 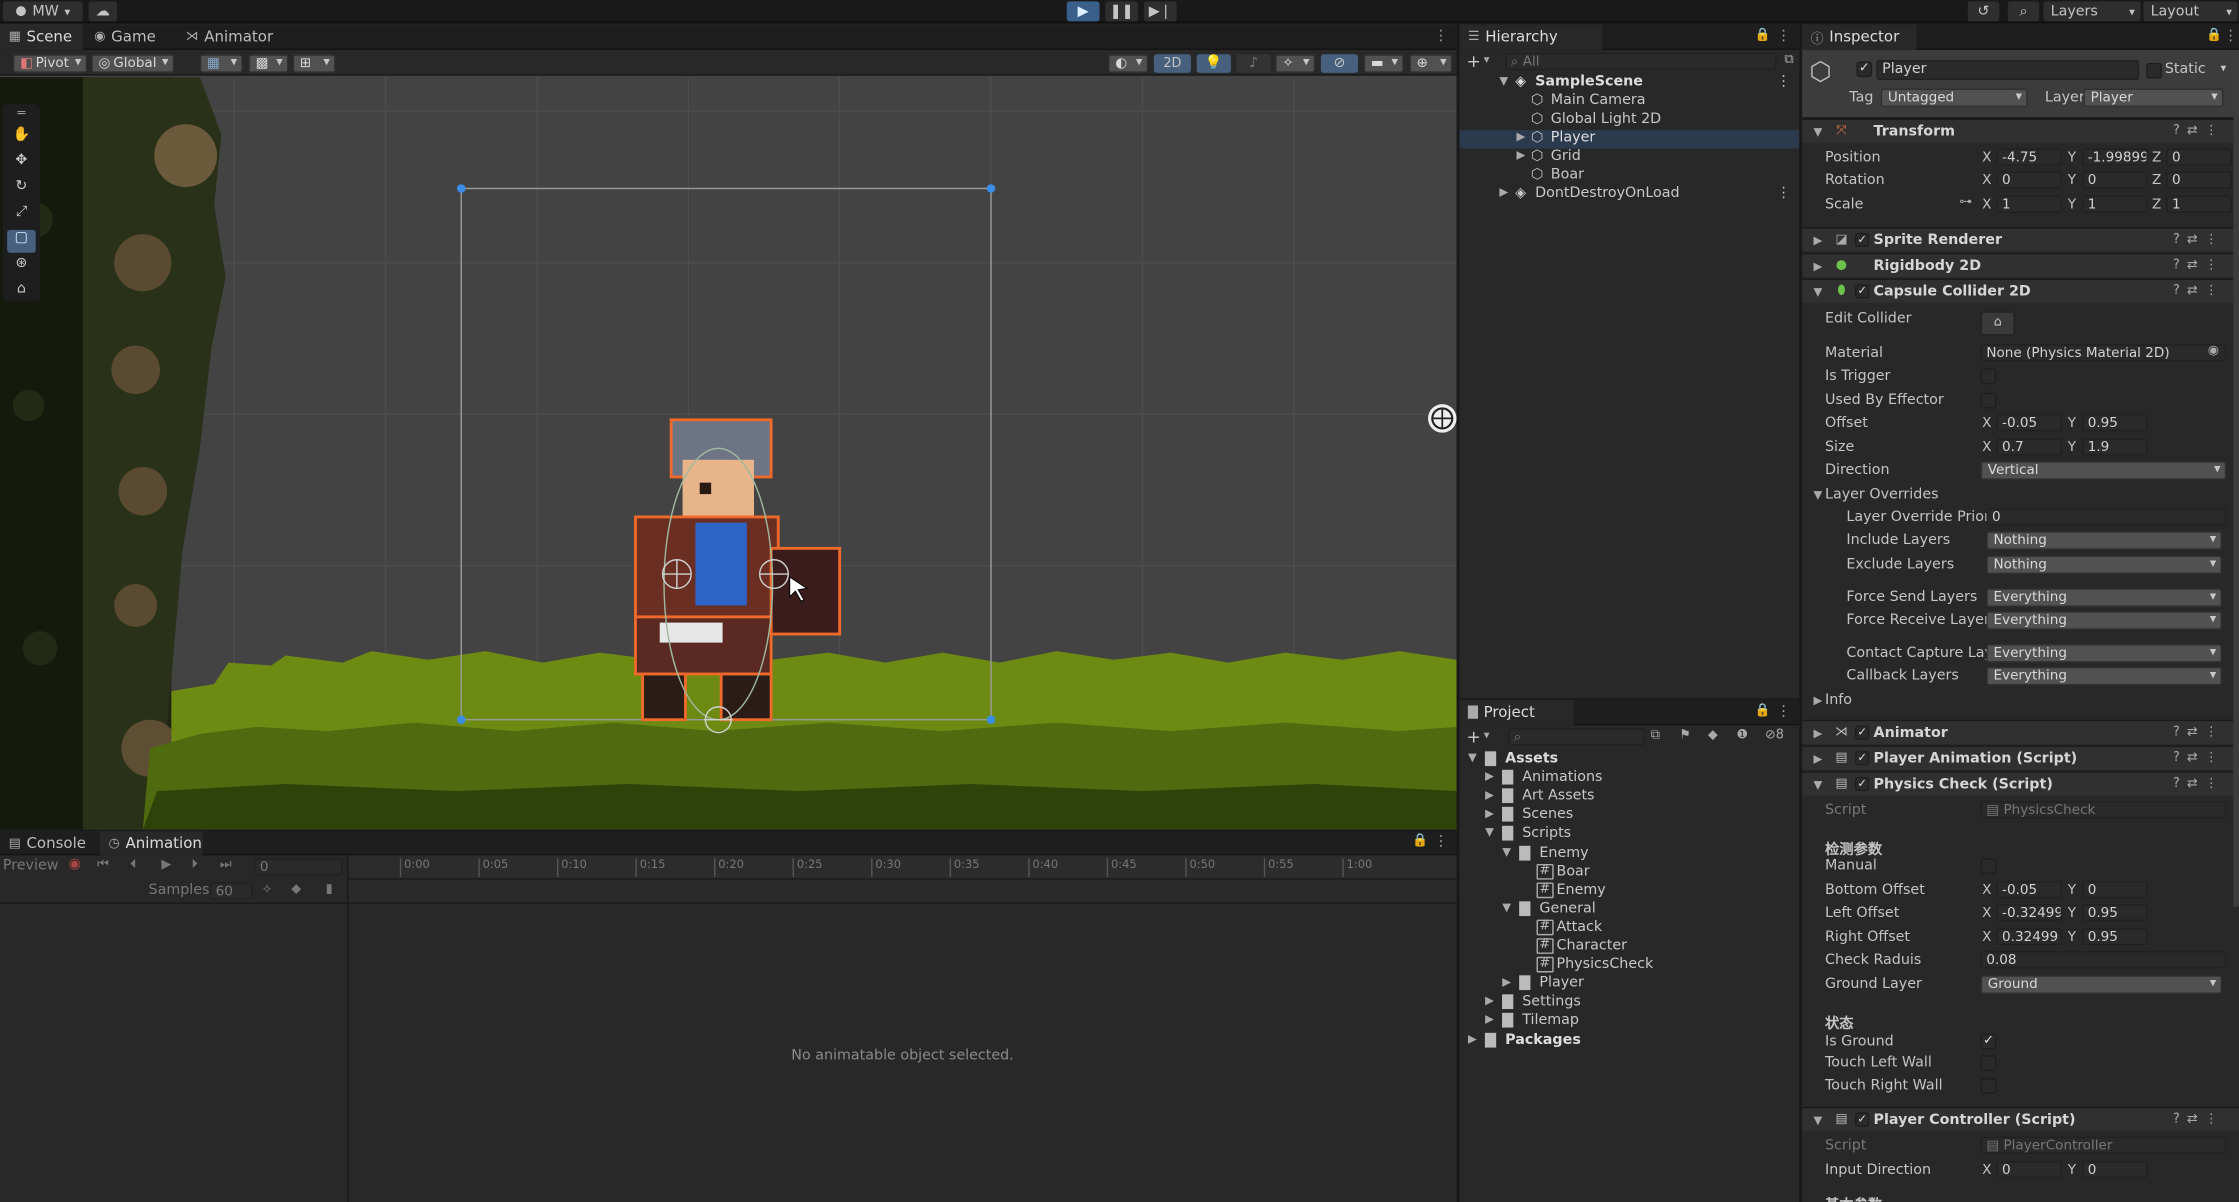 What do you see at coordinates (1988, 400) in the screenshot?
I see `used-by-effector-checkbox` at bounding box center [1988, 400].